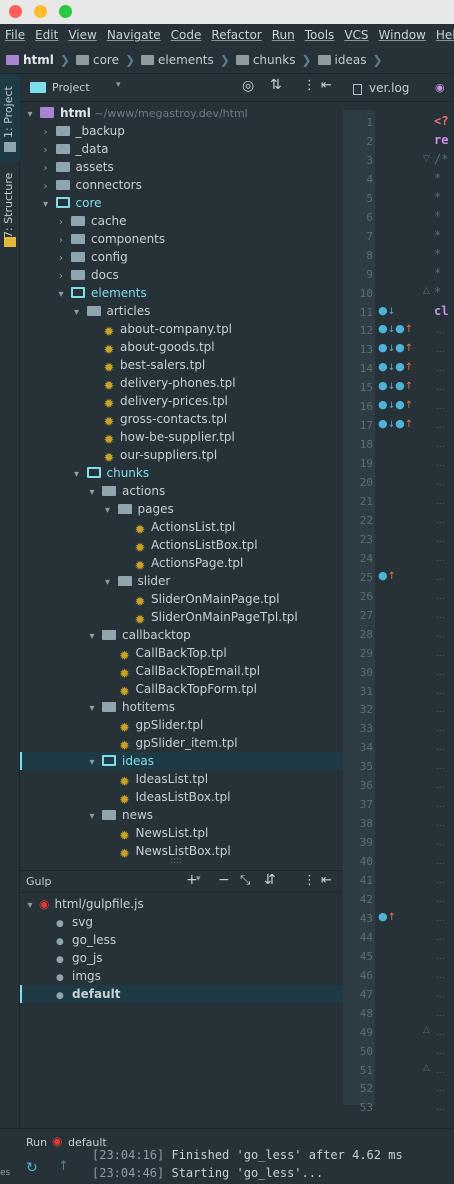 The height and width of the screenshot is (1184, 454). I want to click on fold-icon: ▽, so click(426, 159).